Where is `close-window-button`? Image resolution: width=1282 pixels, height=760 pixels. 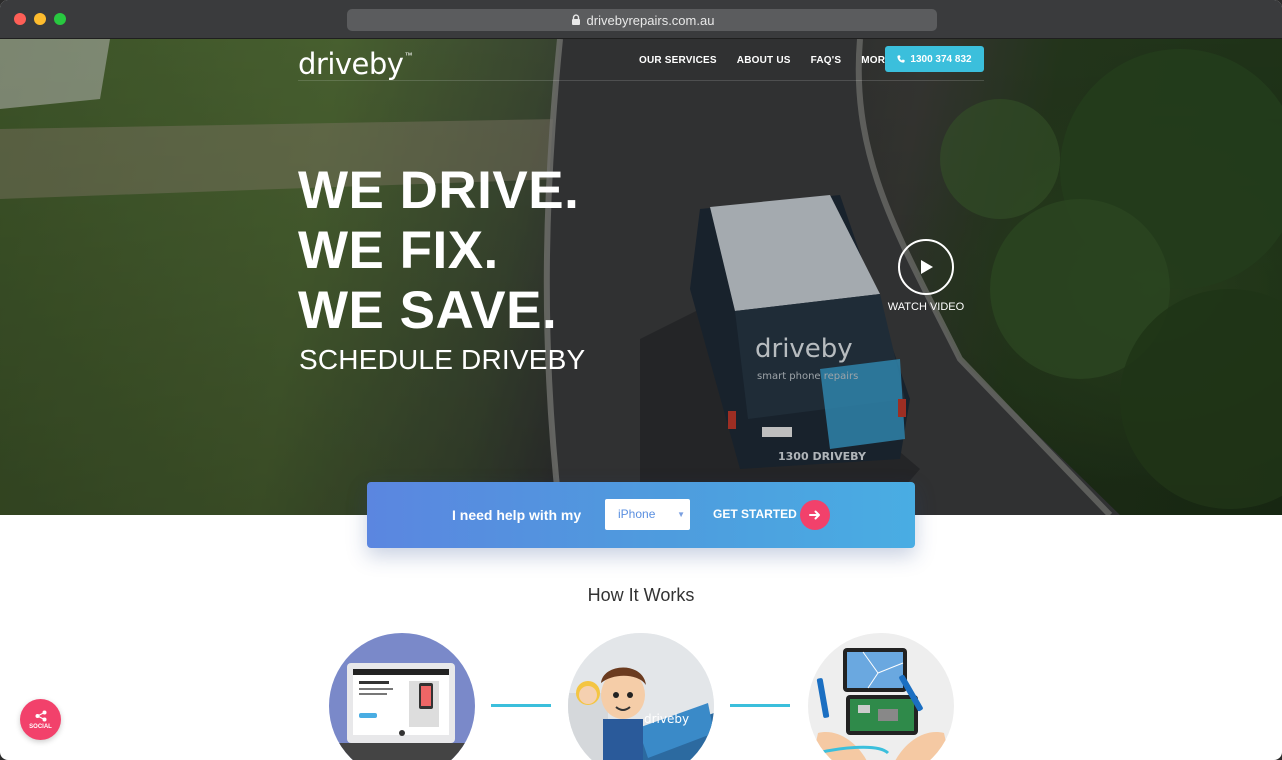
close-window-button is located at coordinates (20, 19).